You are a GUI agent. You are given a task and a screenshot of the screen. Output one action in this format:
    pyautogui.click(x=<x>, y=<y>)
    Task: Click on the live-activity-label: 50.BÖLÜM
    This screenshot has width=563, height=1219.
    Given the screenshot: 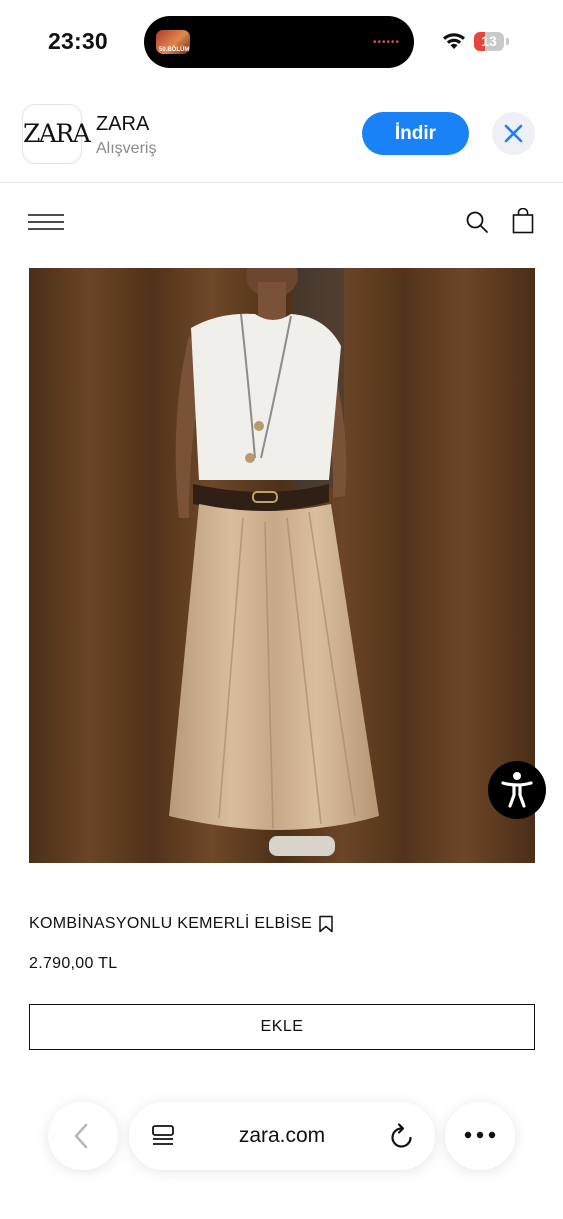 What is the action you would take?
    pyautogui.click(x=174, y=50)
    